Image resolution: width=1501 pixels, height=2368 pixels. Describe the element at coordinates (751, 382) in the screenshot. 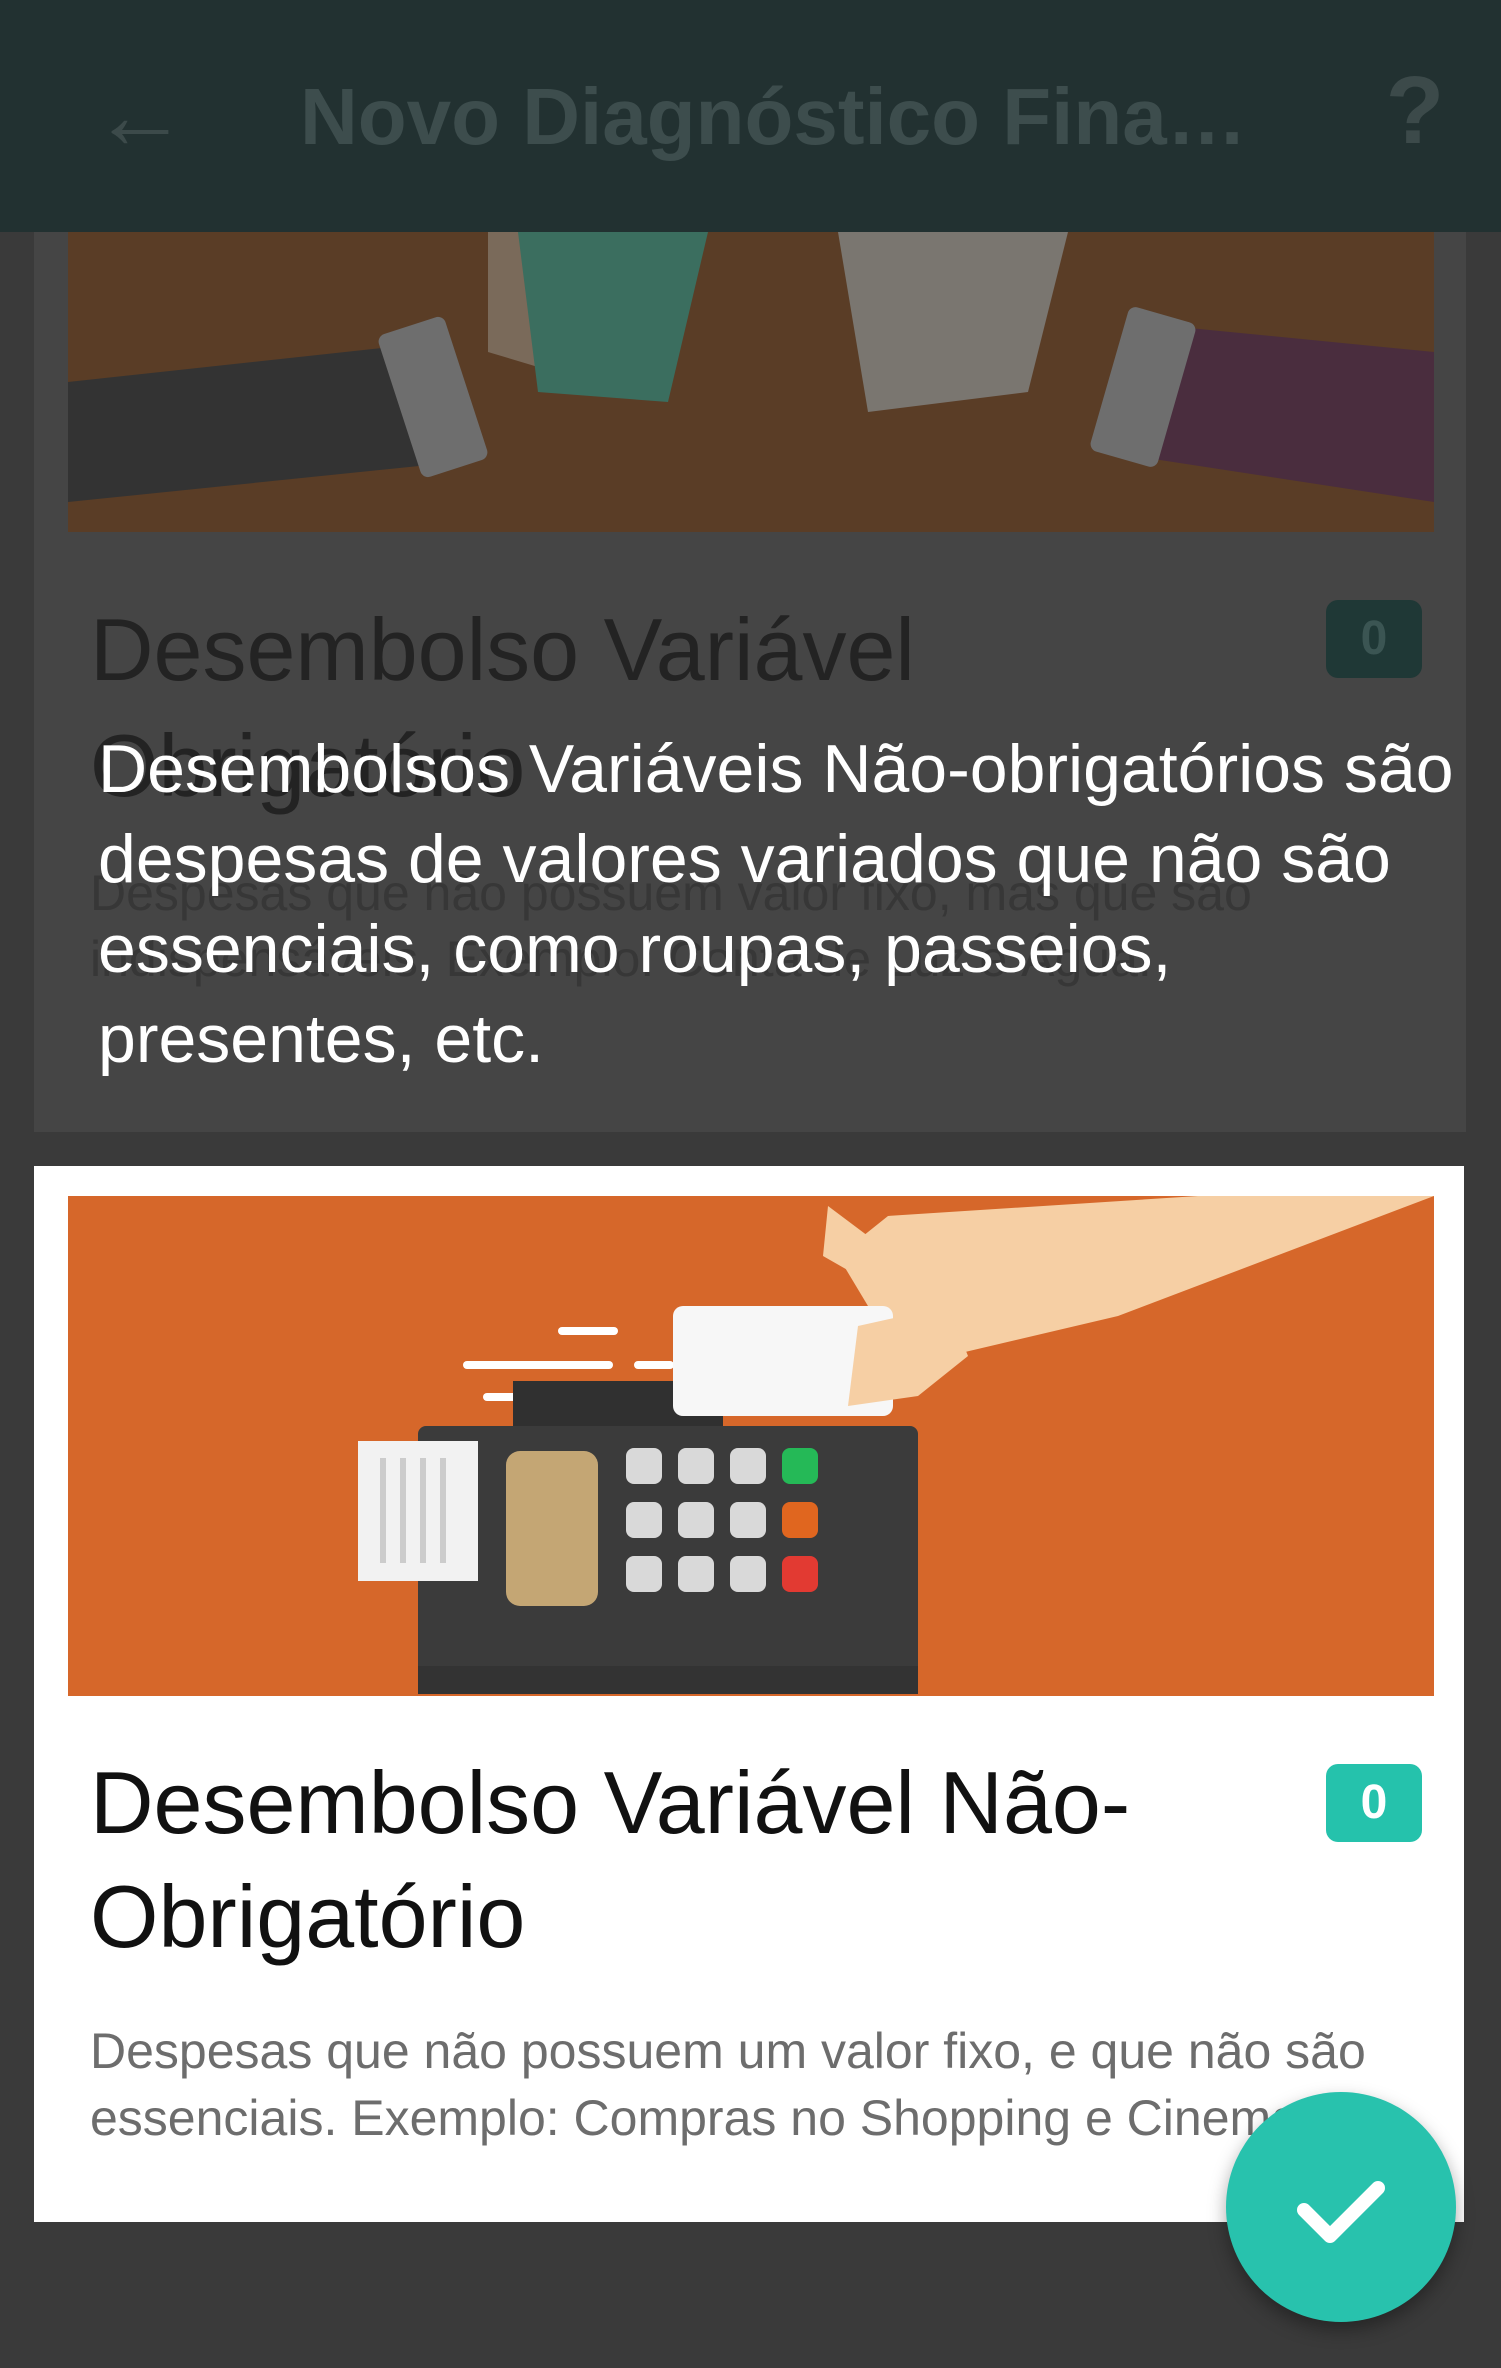

I see `money-exchange-illustration` at that location.